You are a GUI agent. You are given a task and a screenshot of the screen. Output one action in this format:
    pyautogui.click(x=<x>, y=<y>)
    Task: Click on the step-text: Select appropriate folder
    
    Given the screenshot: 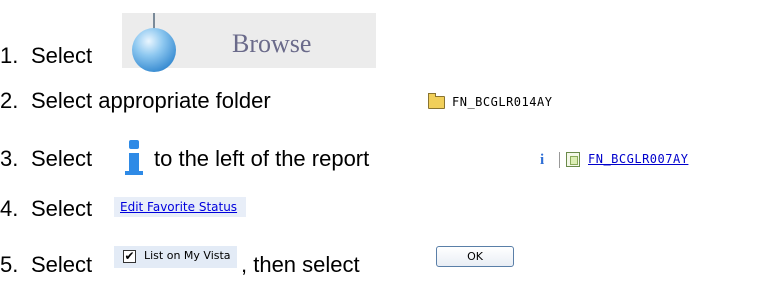 What is the action you would take?
    pyautogui.click(x=151, y=100)
    